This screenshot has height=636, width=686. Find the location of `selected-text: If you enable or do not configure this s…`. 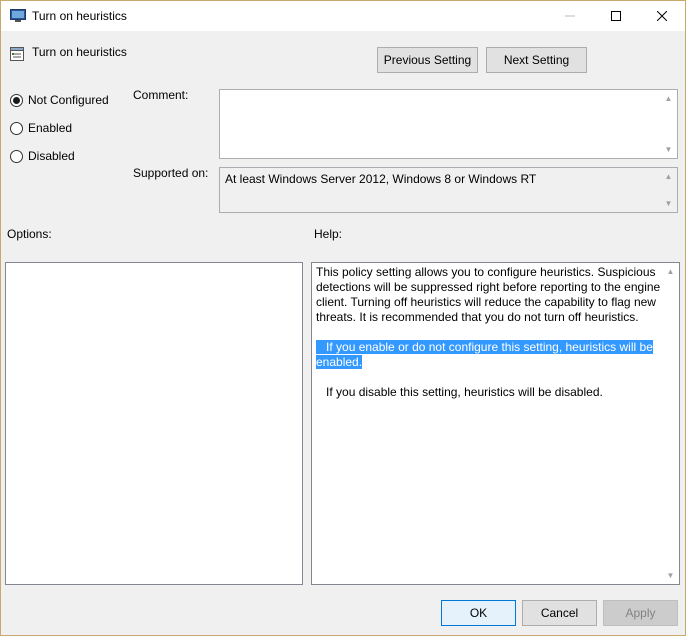

selected-text: If you enable or do not configure this s… is located at coordinates (484, 354).